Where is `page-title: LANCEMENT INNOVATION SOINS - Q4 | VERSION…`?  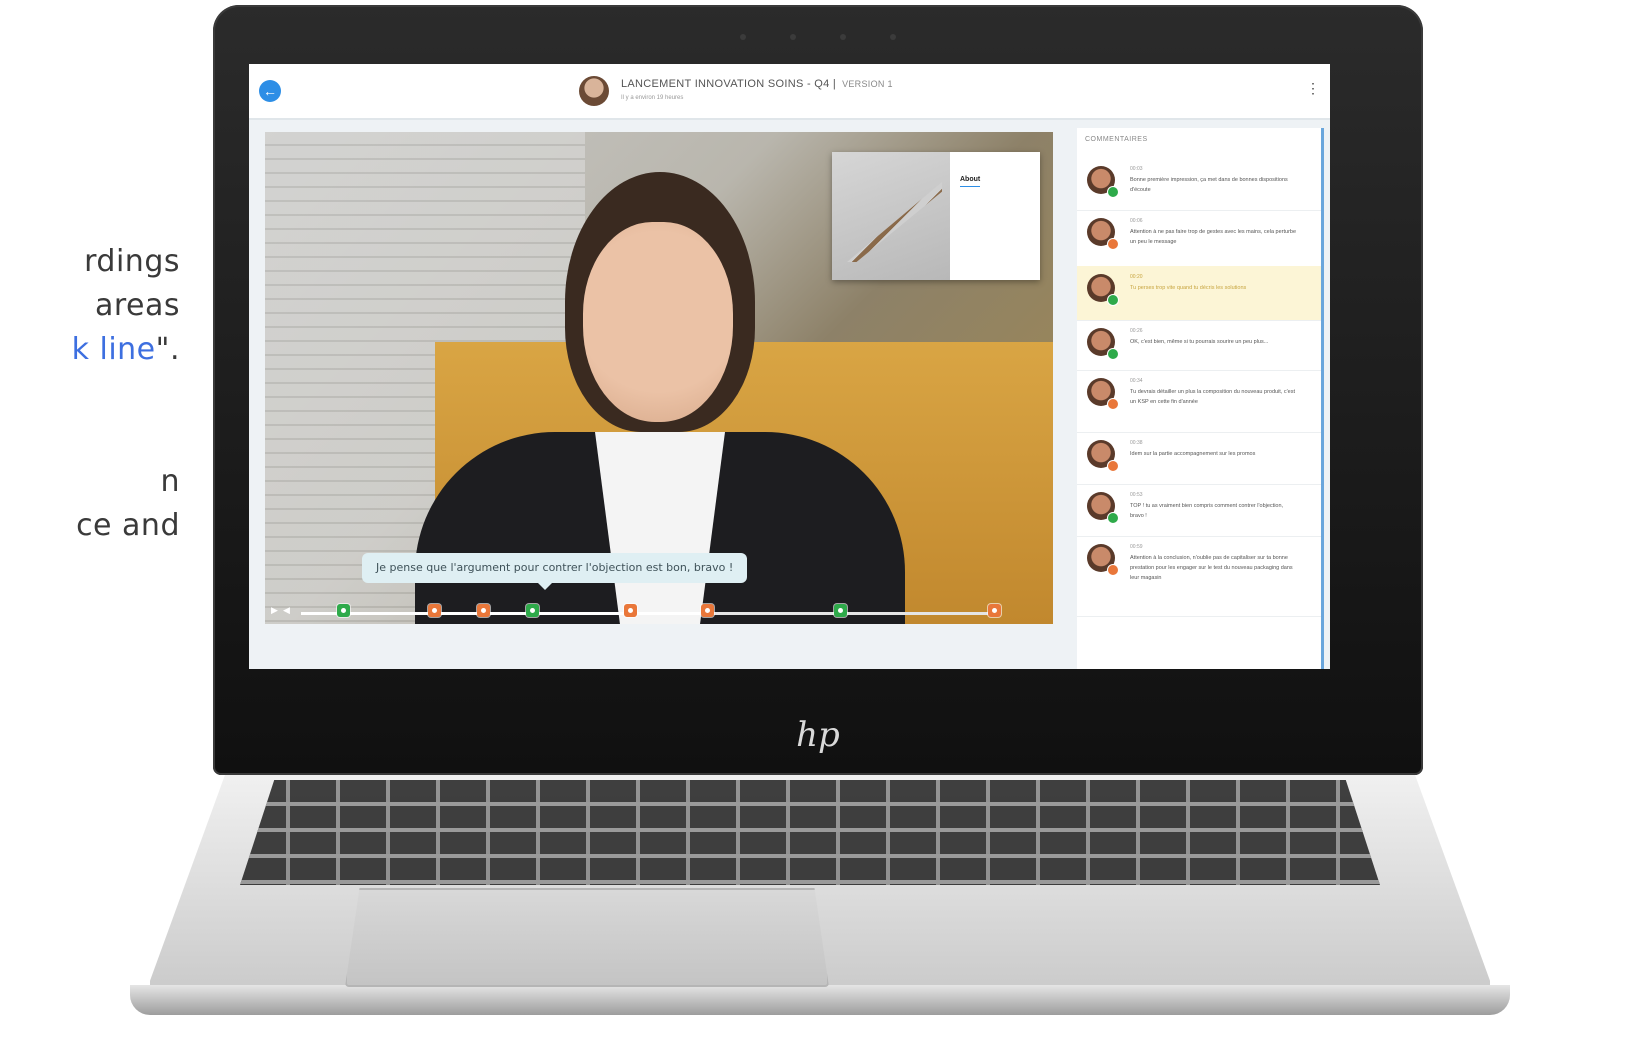 page-title: LANCEMENT INNOVATION SOINS - Q4 | VERSION… is located at coordinates (757, 84).